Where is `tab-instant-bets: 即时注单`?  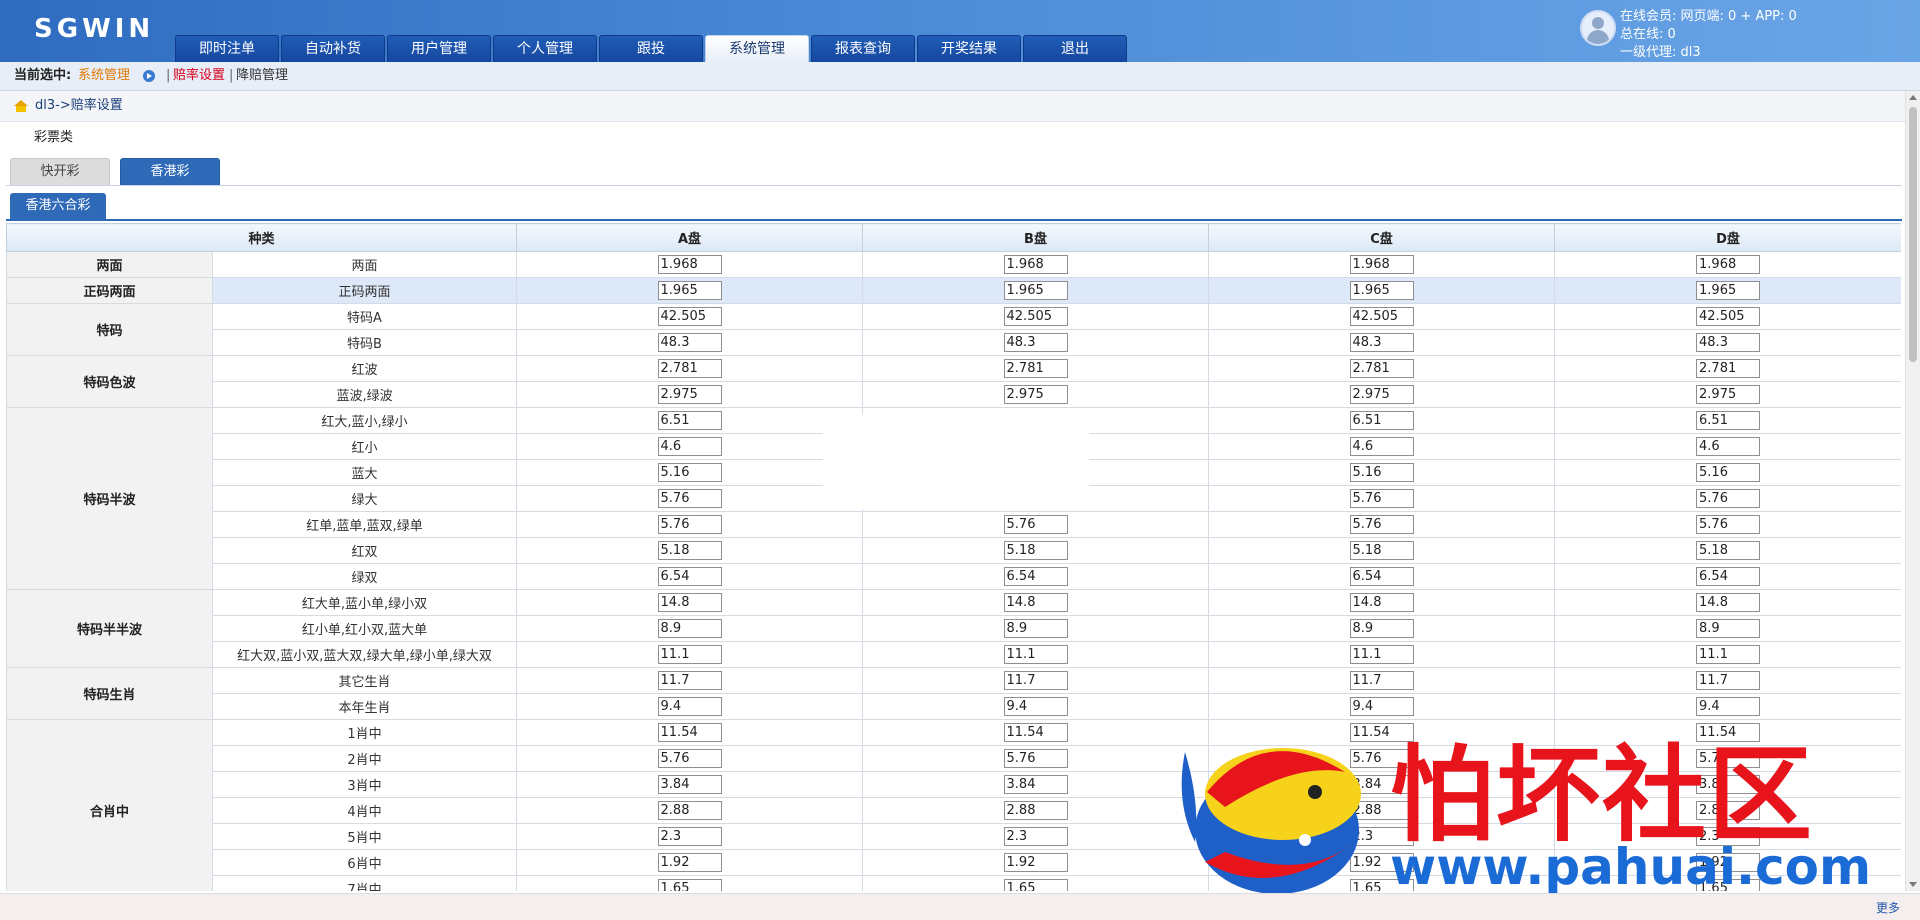
tab-instant-bets: 即时注单 is located at coordinates (227, 48).